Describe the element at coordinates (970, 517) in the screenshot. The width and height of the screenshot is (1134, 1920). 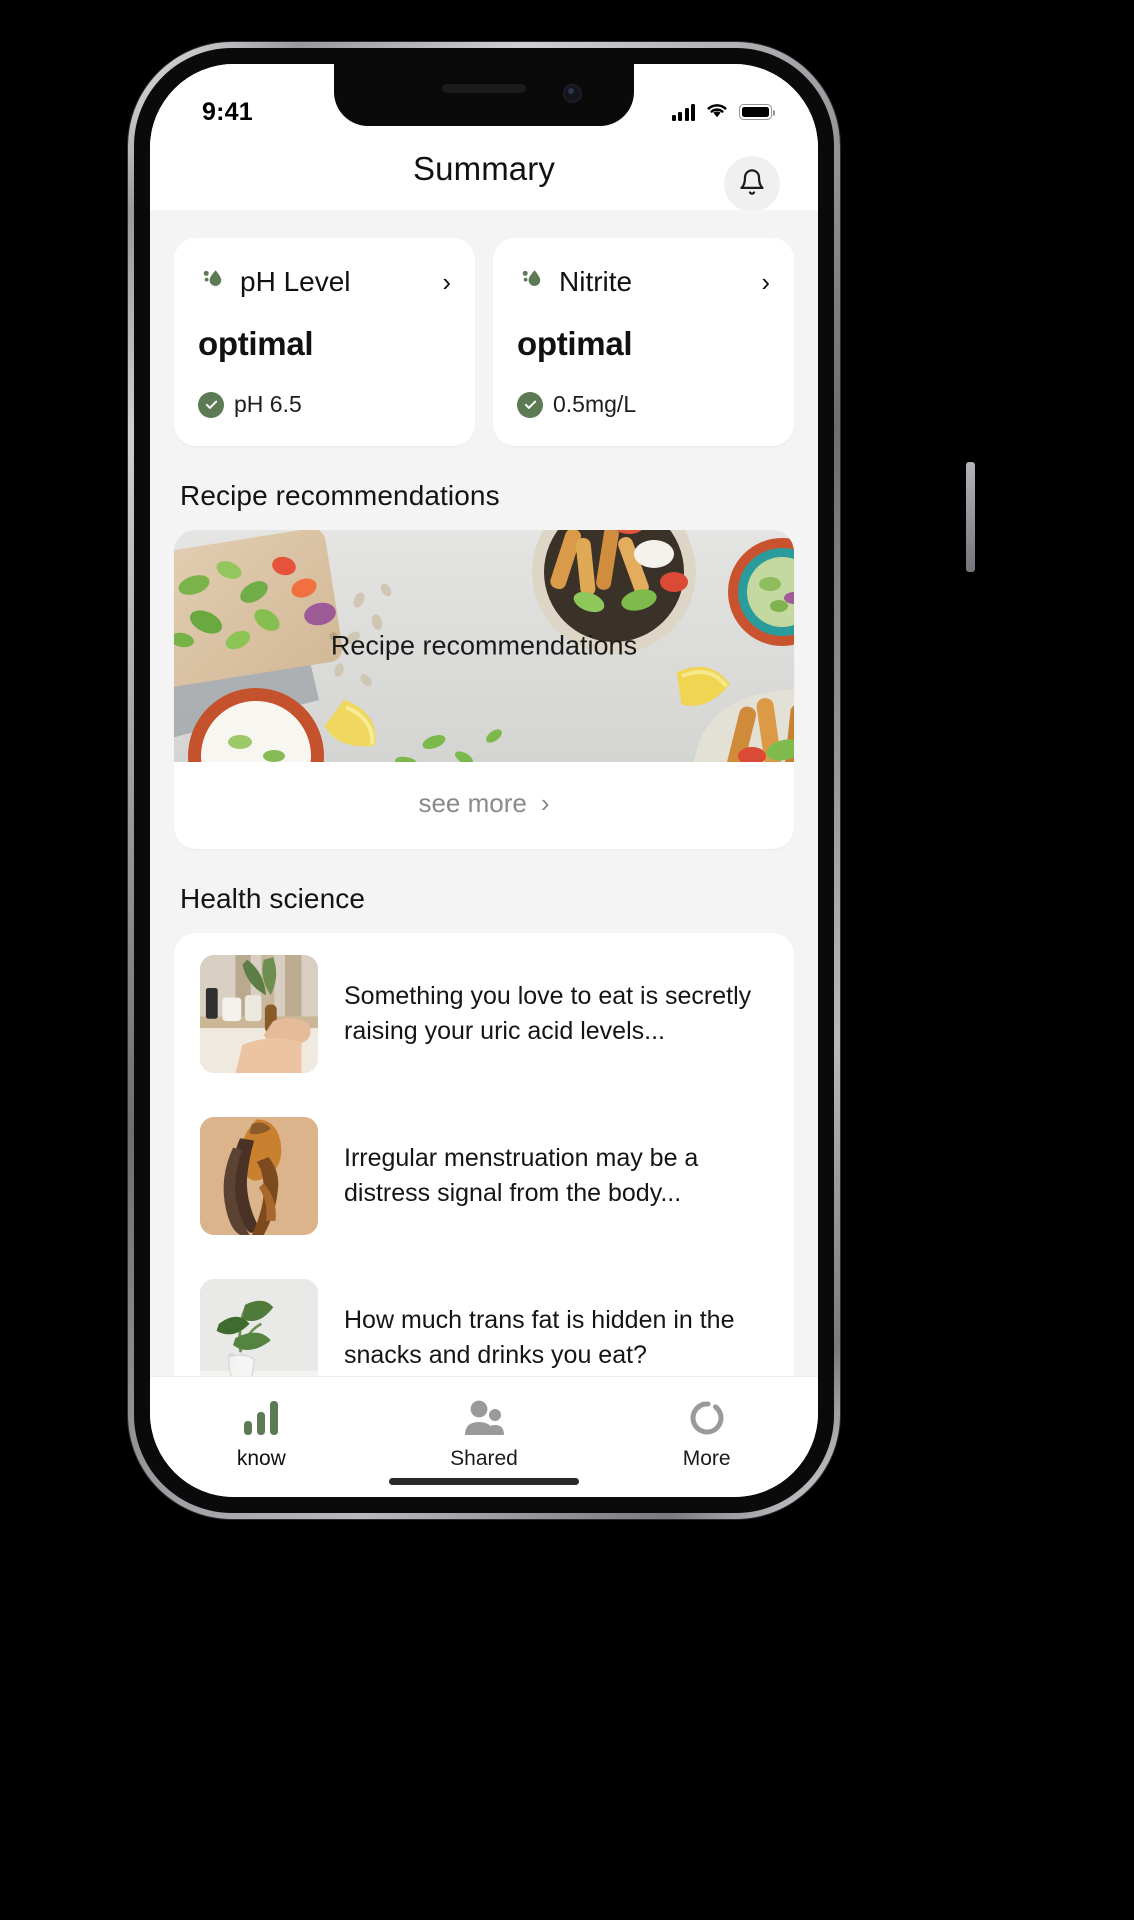
I see `power-button` at that location.